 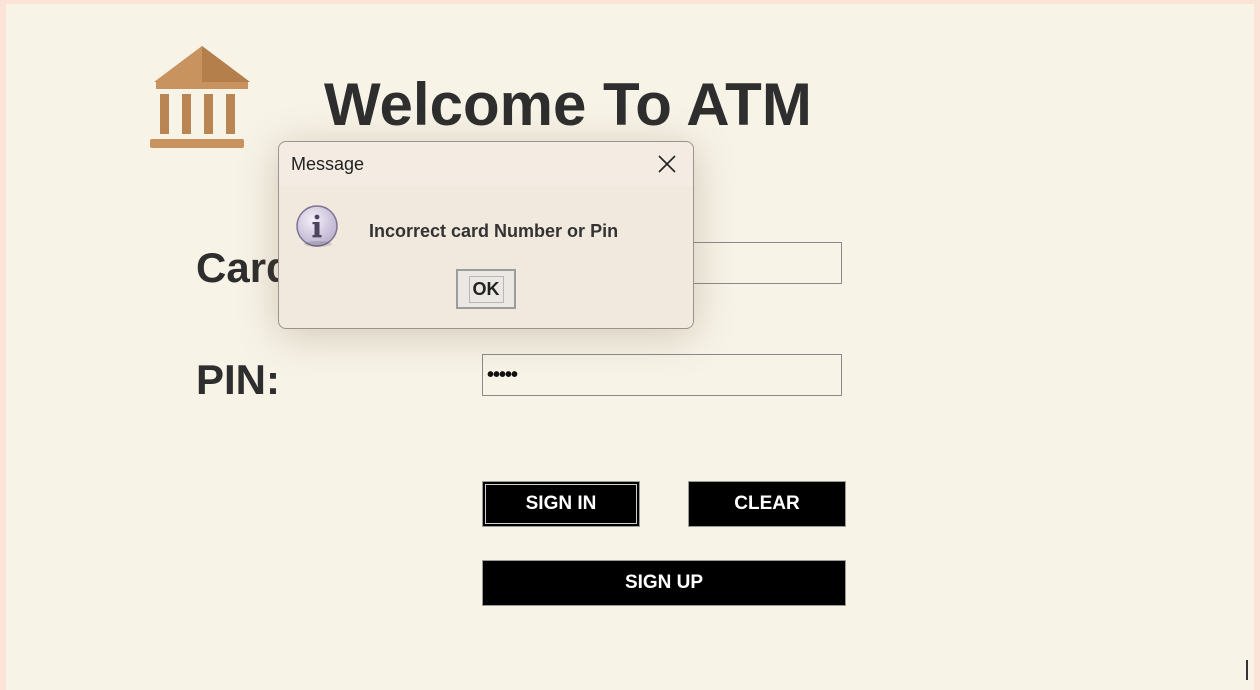 I want to click on clear-button: CLEAR, so click(x=767, y=504).